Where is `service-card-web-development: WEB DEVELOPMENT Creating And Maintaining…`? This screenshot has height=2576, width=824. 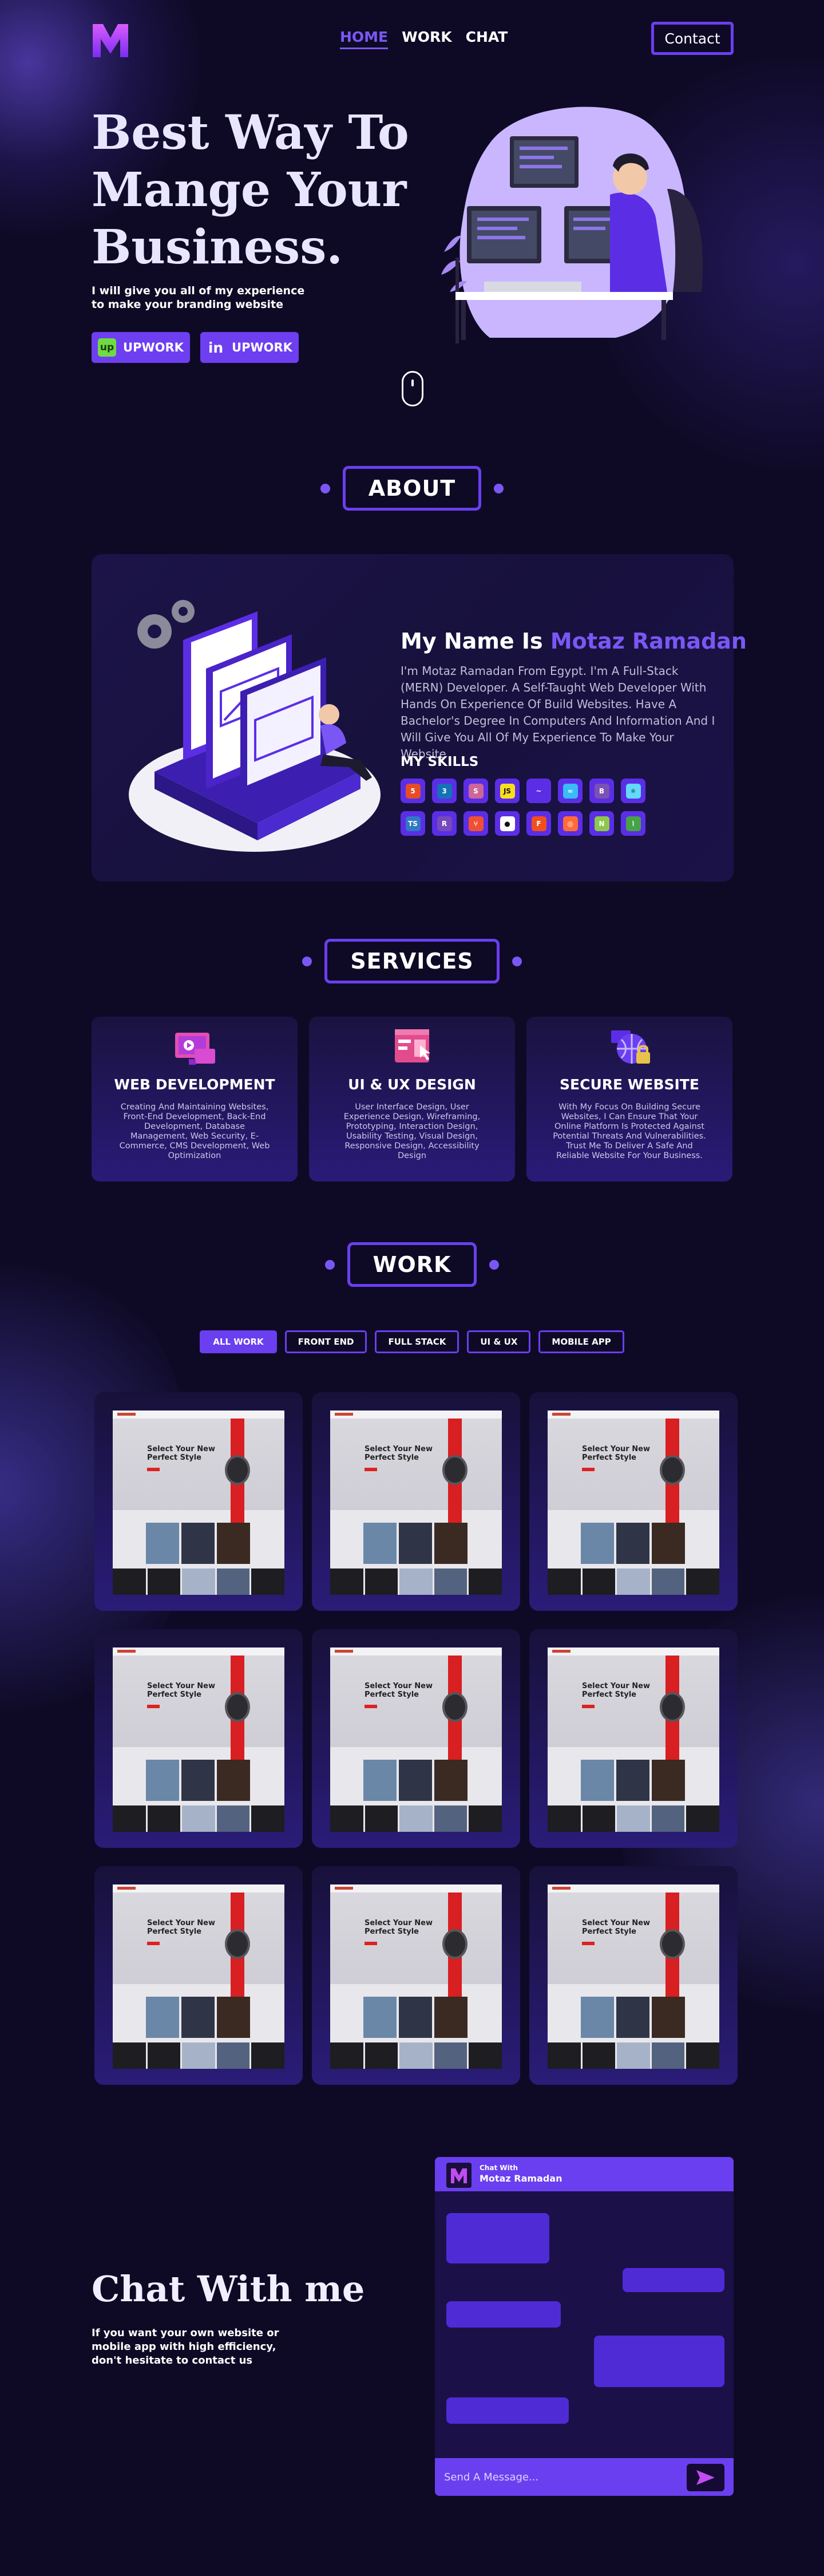 service-card-web-development: WEB DEVELOPMENT Creating And Maintaining… is located at coordinates (195, 1099).